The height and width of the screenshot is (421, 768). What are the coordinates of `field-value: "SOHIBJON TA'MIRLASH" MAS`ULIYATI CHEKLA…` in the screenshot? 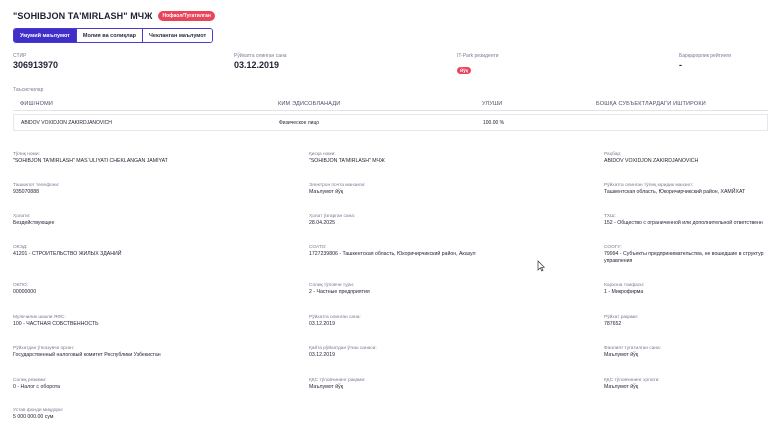 It's located at (90, 161).